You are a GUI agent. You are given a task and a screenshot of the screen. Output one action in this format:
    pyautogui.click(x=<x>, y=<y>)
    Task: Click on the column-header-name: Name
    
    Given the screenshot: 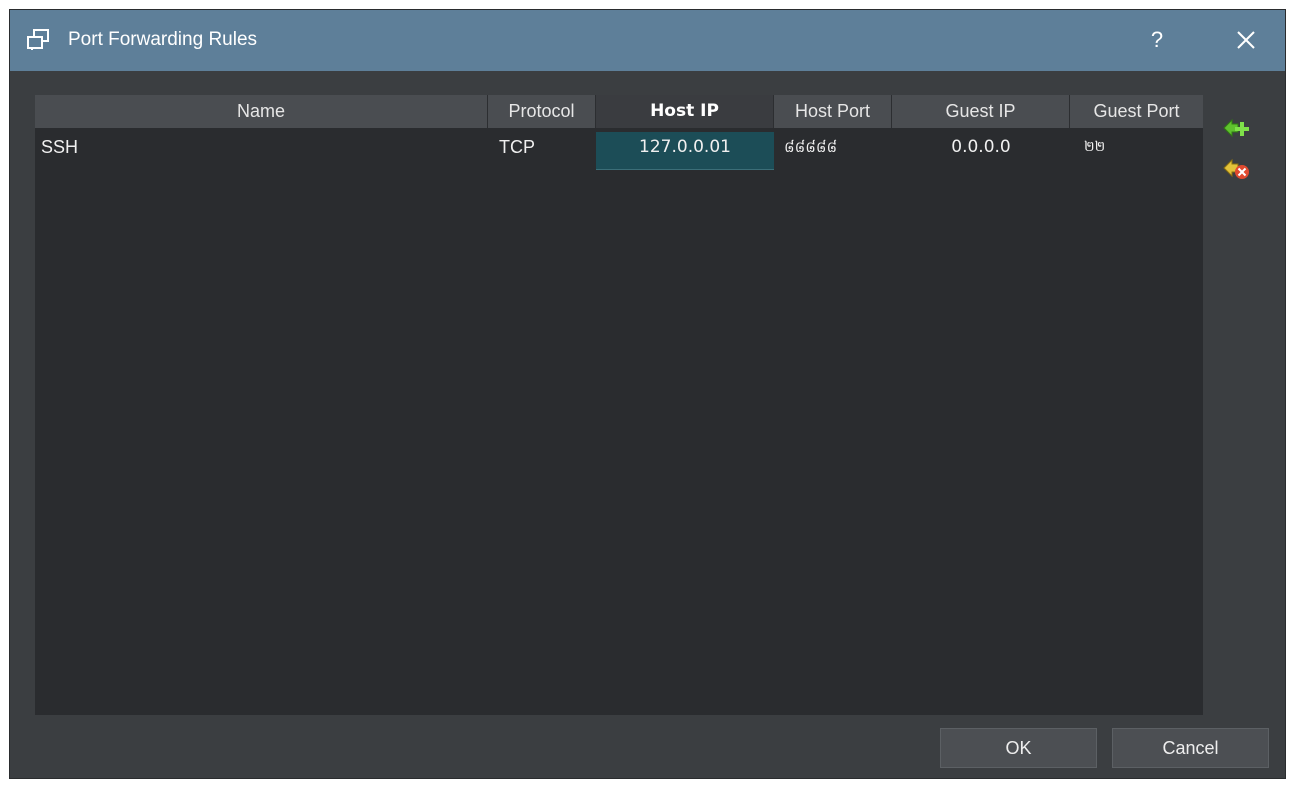 What is the action you would take?
    pyautogui.click(x=261, y=111)
    